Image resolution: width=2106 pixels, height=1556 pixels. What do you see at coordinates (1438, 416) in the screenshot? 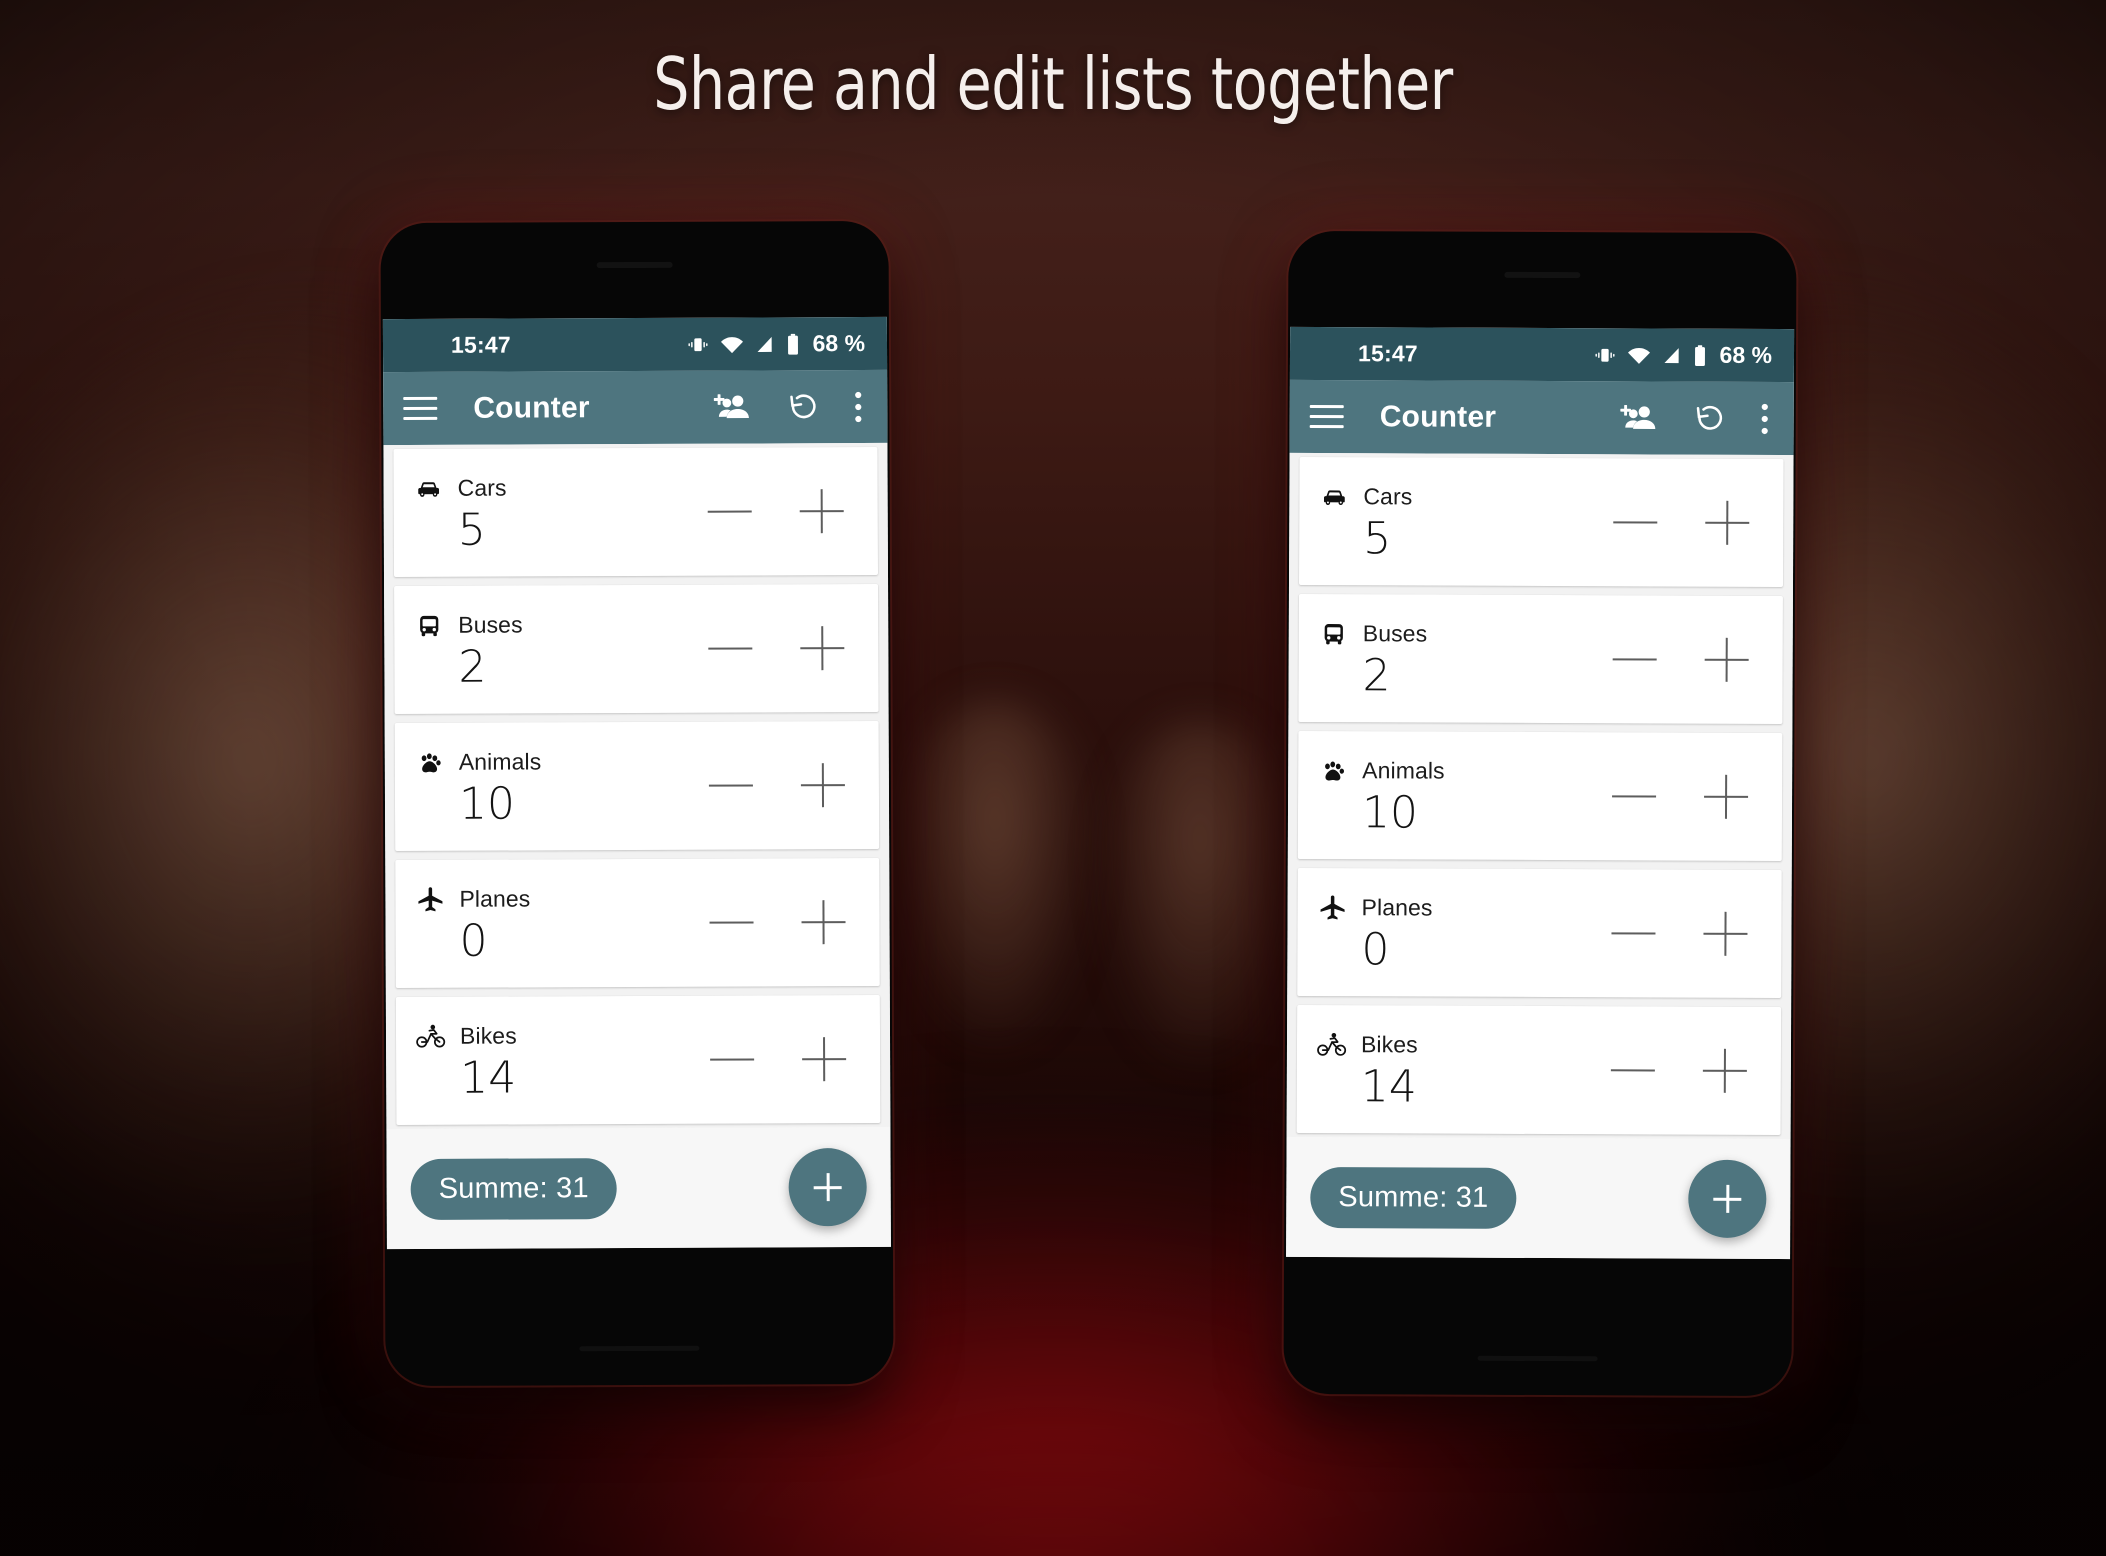
I see `app-title: Counter` at bounding box center [1438, 416].